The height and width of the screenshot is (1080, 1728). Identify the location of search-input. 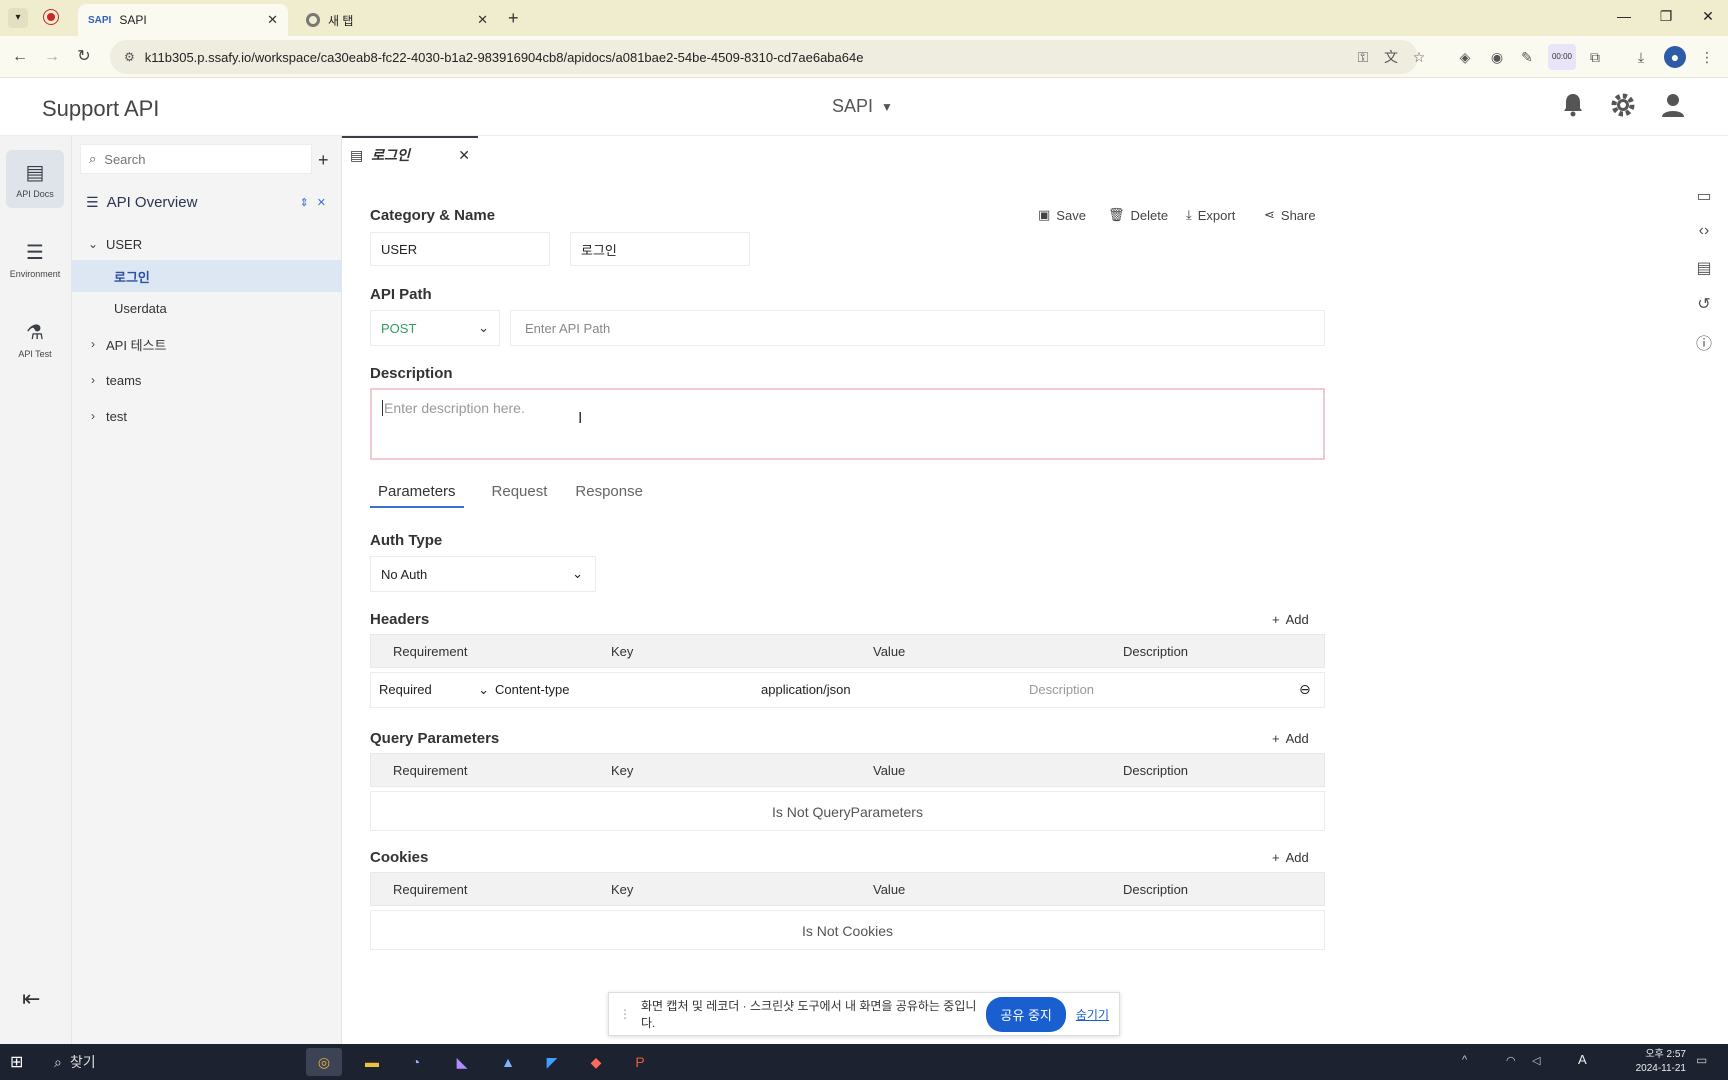
(199, 159).